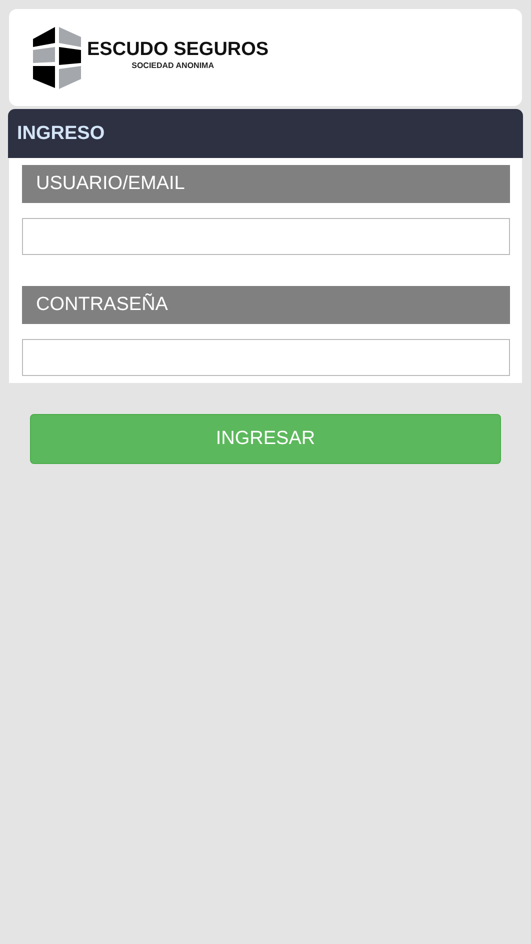 The image size is (531, 944). What do you see at coordinates (266, 184) in the screenshot?
I see `field-label: USUARIO/EMAIL` at bounding box center [266, 184].